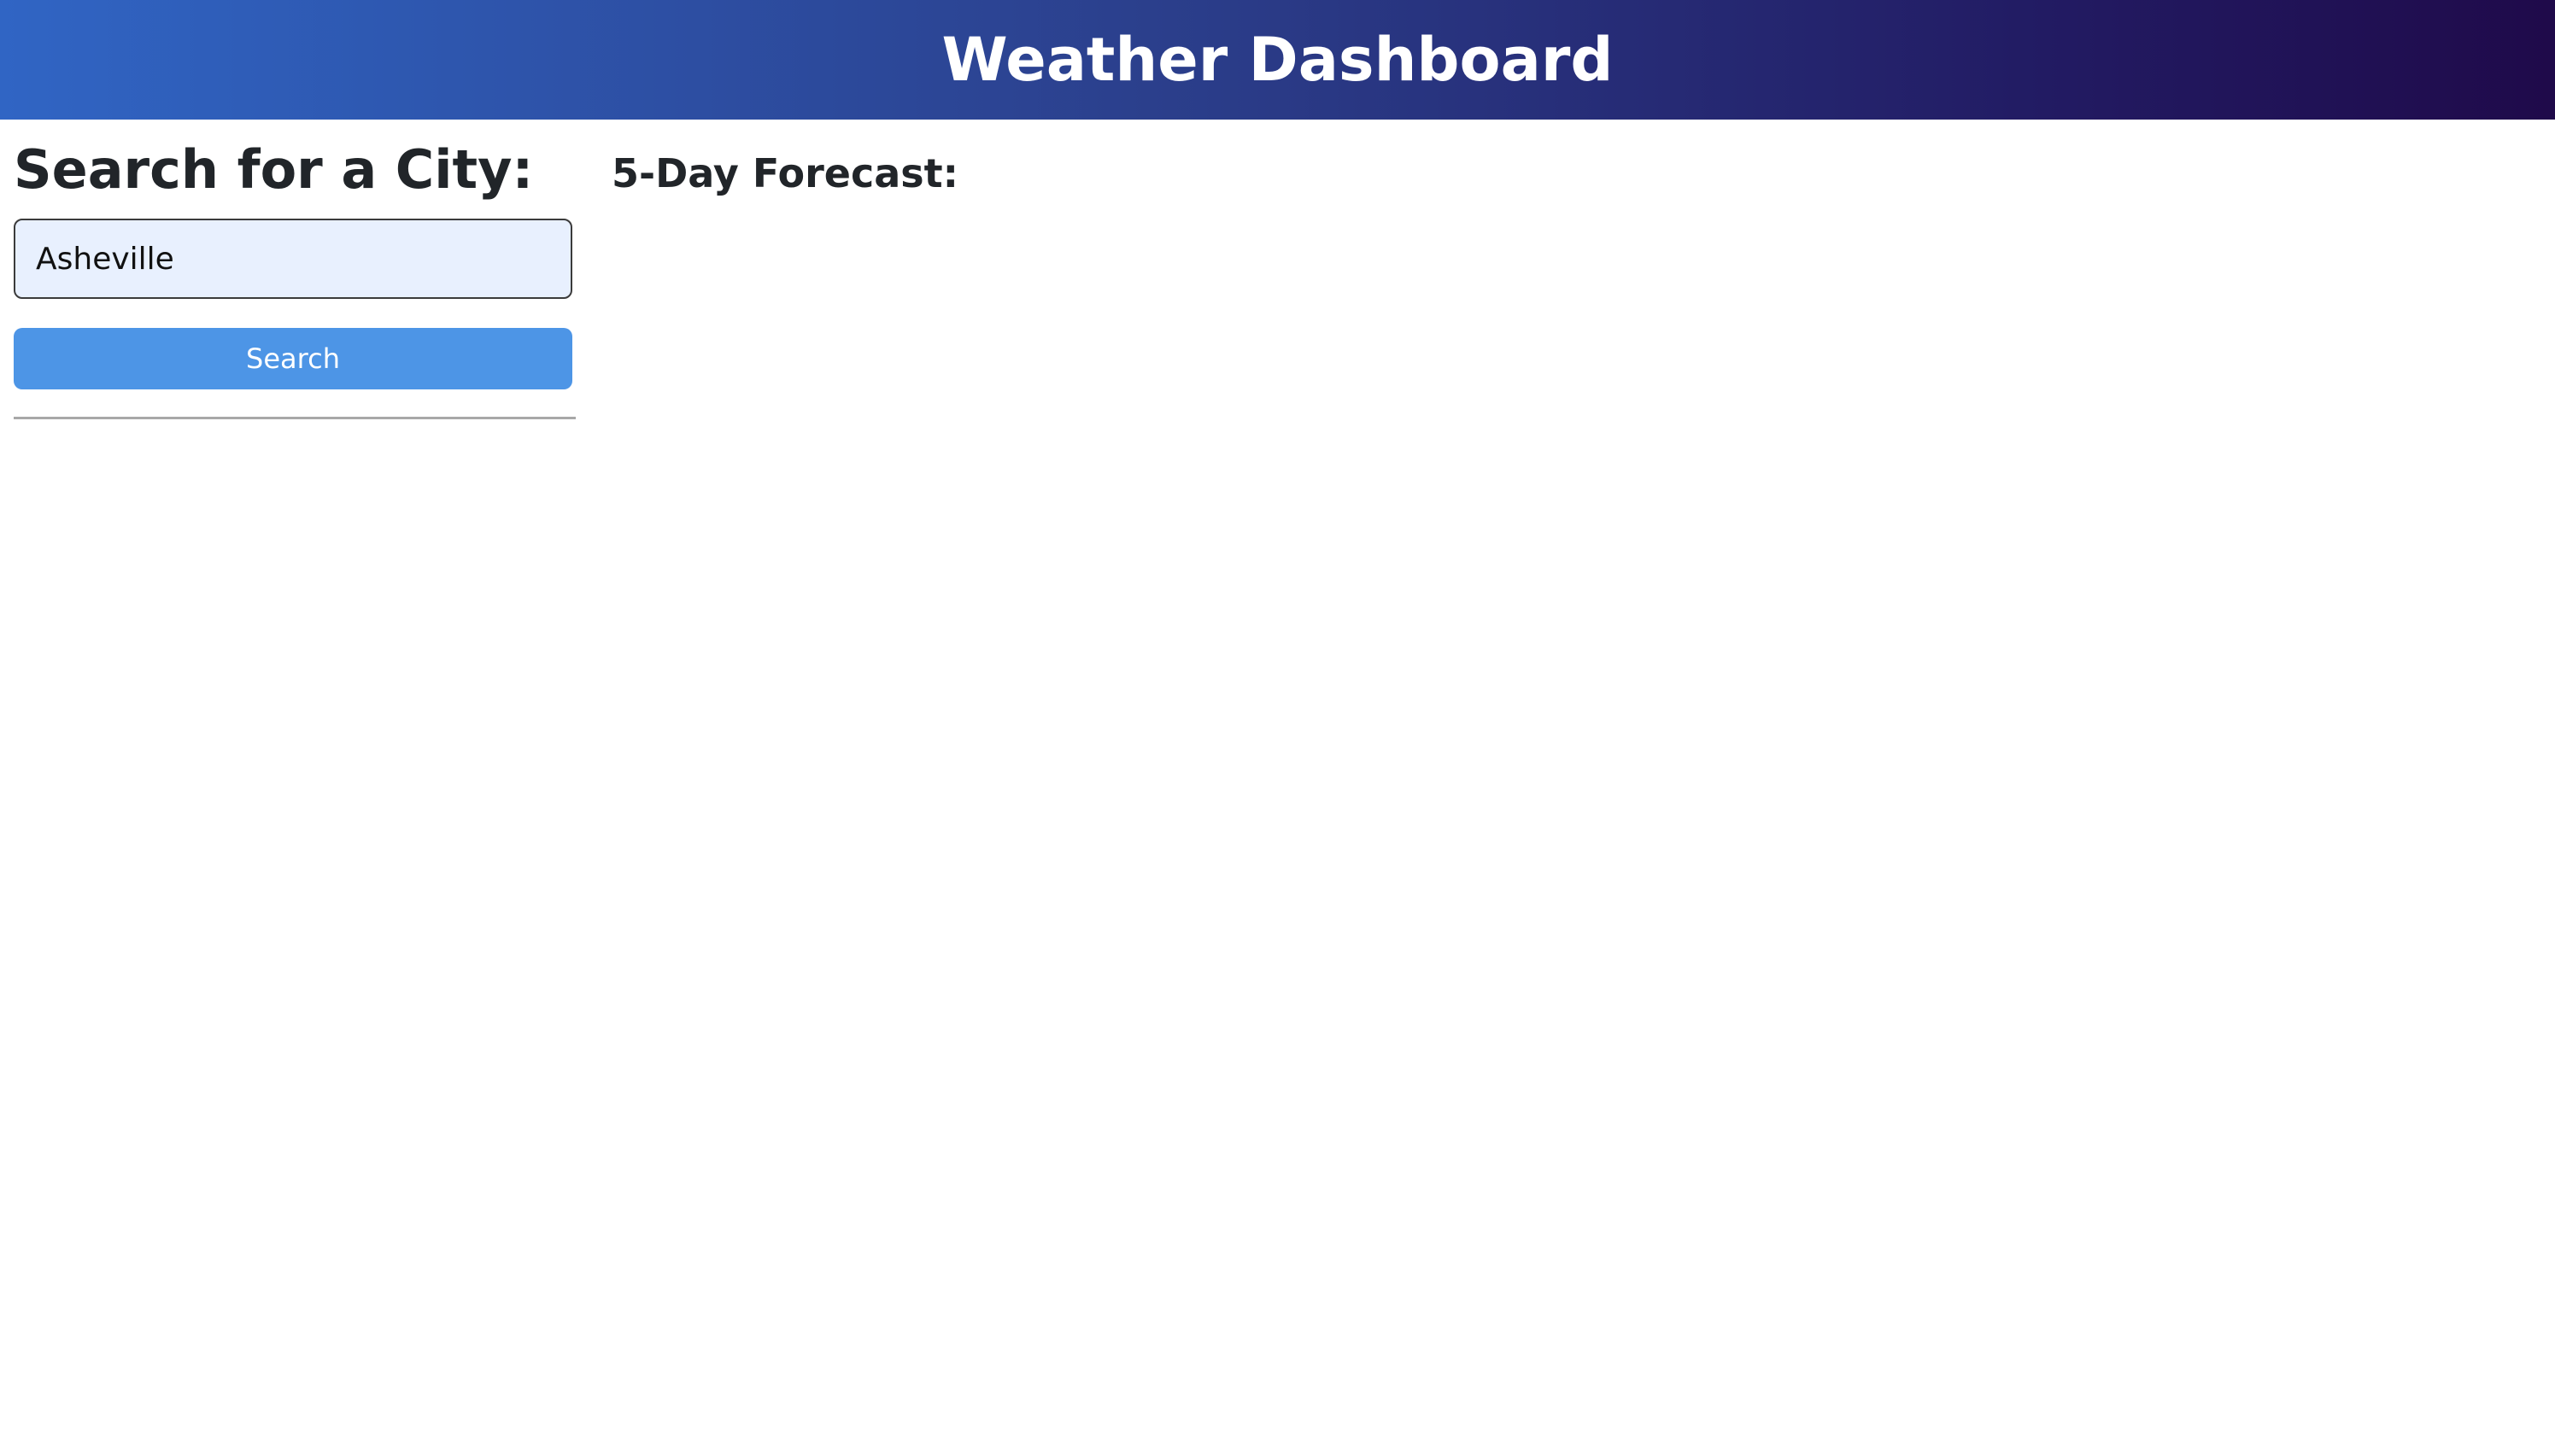  I want to click on app-header: Weather Dashboard, so click(1277, 60).